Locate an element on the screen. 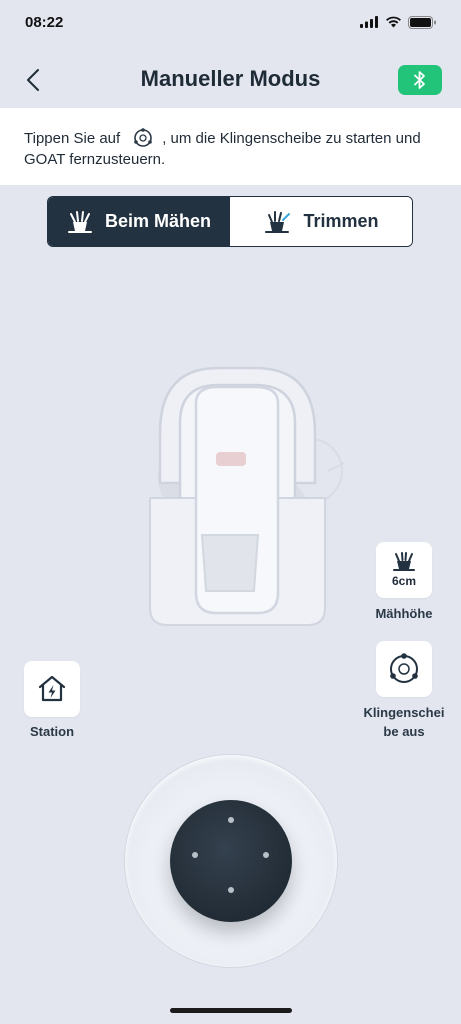 This screenshot has width=461, height=1024. cutting-height-label: Mähhöhe is located at coordinates (404, 613).